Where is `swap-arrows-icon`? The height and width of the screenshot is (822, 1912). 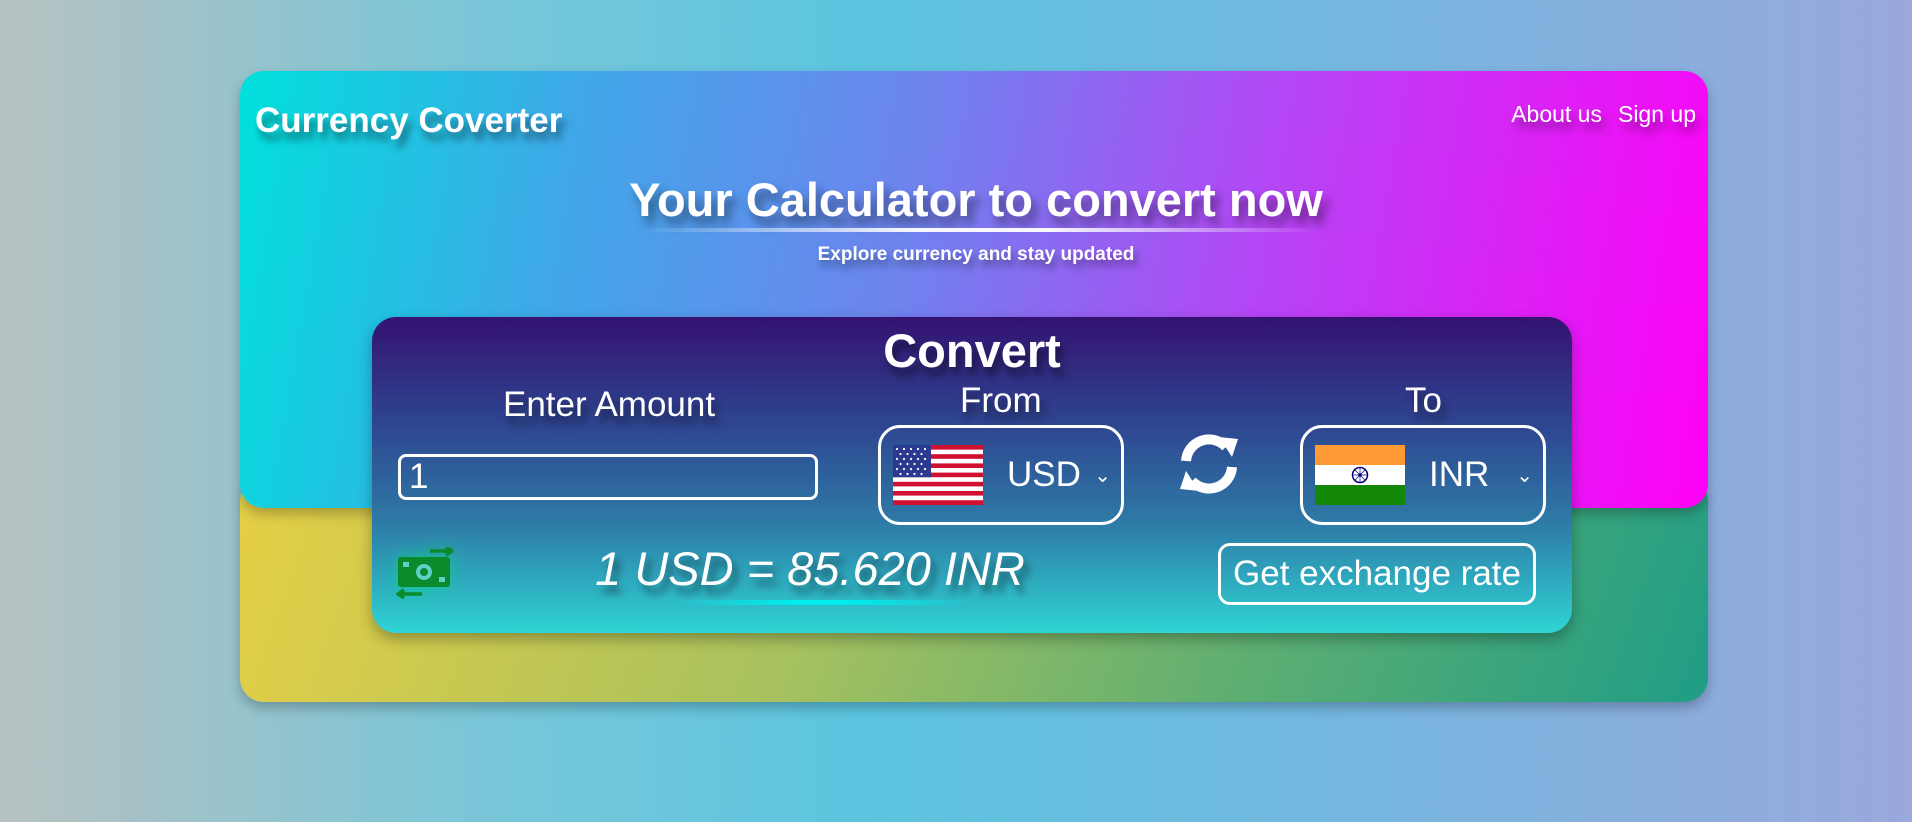 swap-arrows-icon is located at coordinates (1209, 464).